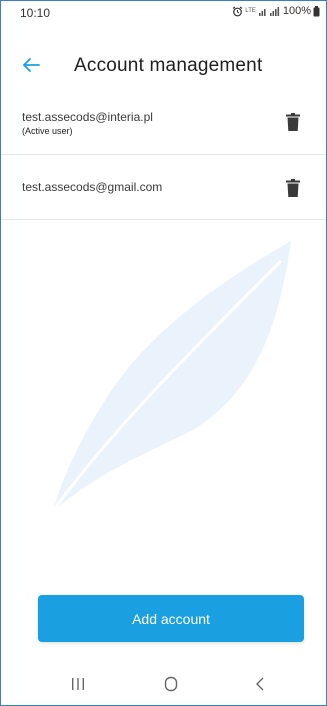 Image resolution: width=327 pixels, height=706 pixels. What do you see at coordinates (163, 122) in the screenshot?
I see `account-row-interia: test.assecods@interia.pl (Active user)` at bounding box center [163, 122].